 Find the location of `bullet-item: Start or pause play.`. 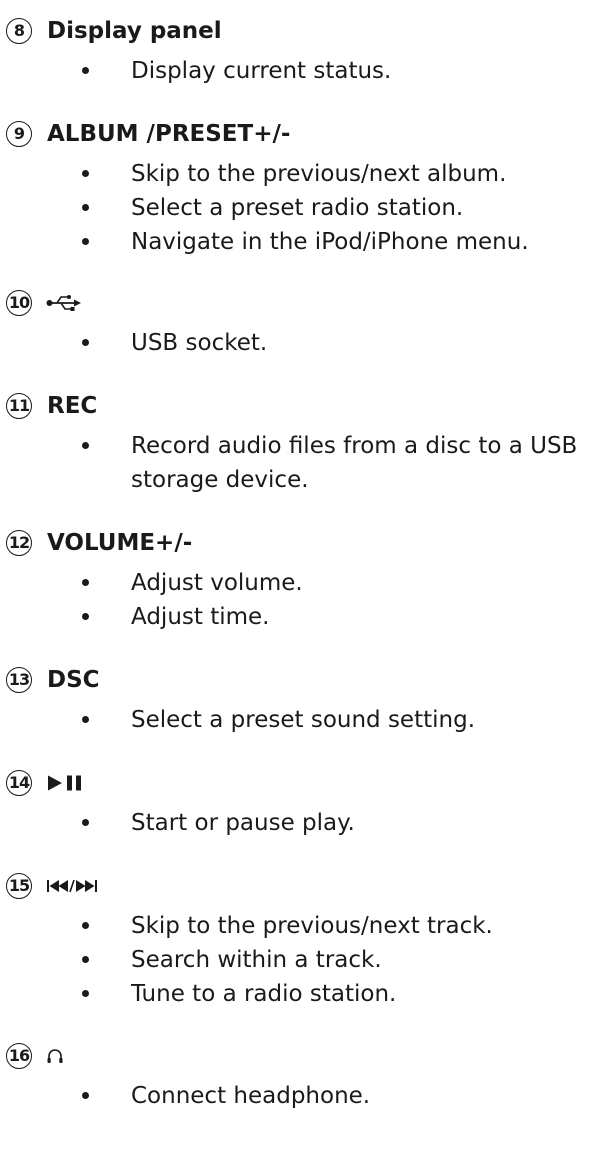

bullet-item: Start or pause play. is located at coordinates (306, 823).